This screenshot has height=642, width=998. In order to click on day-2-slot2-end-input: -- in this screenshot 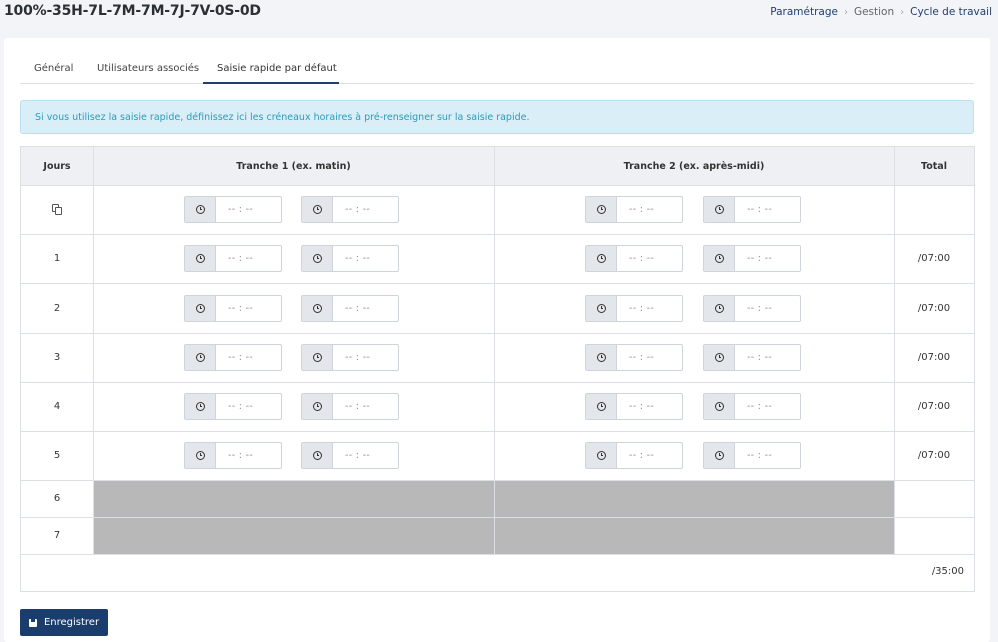, I will do `click(752, 308)`.